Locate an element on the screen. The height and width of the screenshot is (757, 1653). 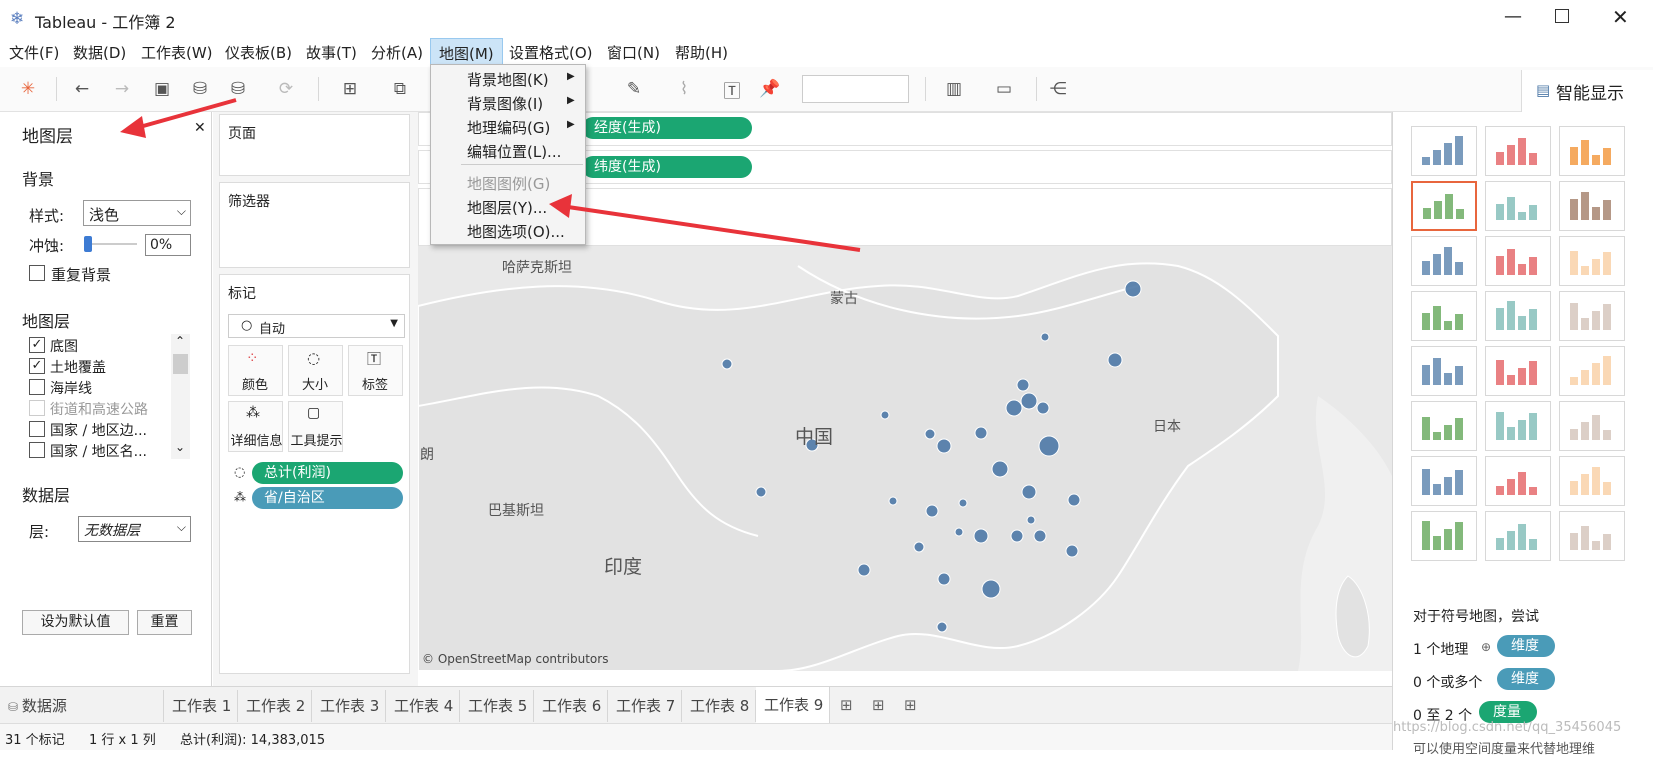
show-cards-icon: ▥ is located at coordinates (954, 89).